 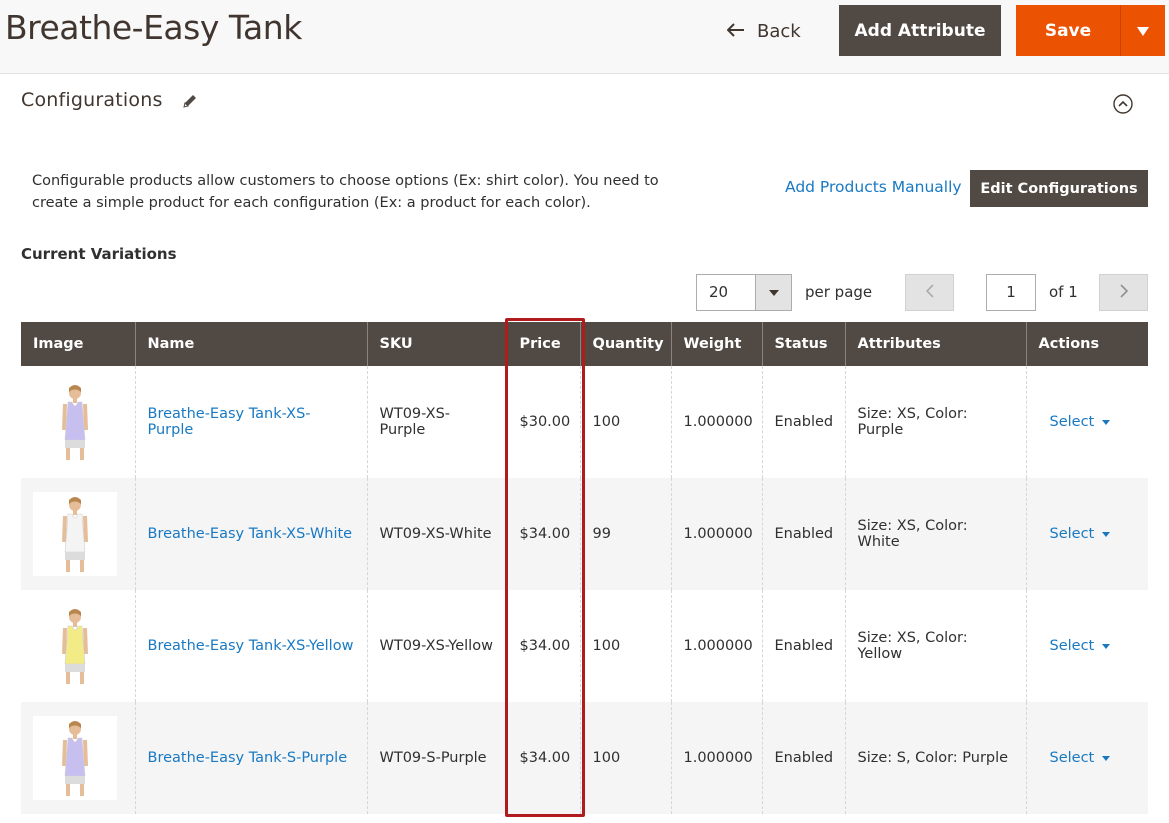 I want to click on product-name-link: Breathe-Easy Tank-XS-White, so click(x=250, y=534).